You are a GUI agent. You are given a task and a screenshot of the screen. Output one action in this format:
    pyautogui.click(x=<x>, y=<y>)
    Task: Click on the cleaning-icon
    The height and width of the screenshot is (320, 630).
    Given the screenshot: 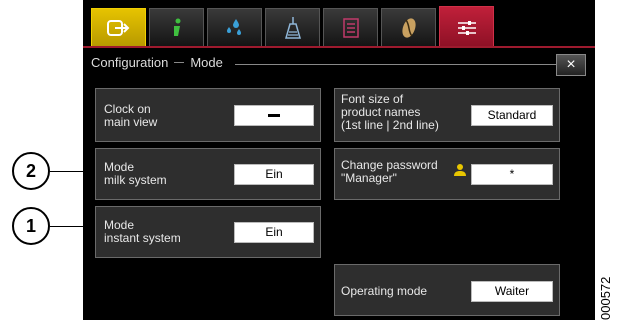 What is the action you would take?
    pyautogui.click(x=292, y=27)
    